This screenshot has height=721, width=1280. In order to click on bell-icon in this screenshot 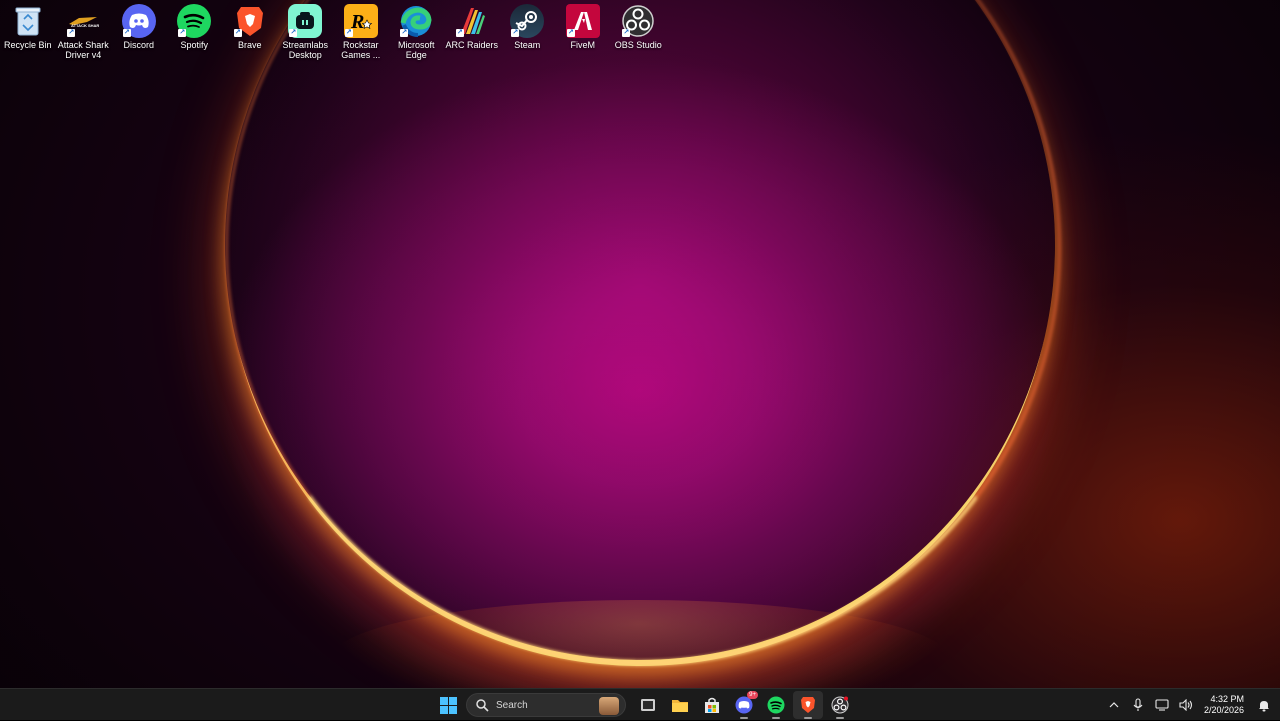, I will do `click(1264, 705)`.